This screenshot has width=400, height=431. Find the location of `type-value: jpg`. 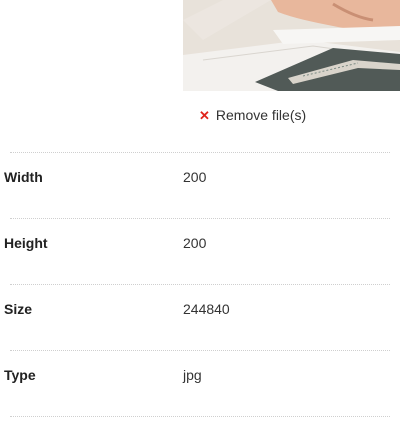

type-value: jpg is located at coordinates (192, 375).